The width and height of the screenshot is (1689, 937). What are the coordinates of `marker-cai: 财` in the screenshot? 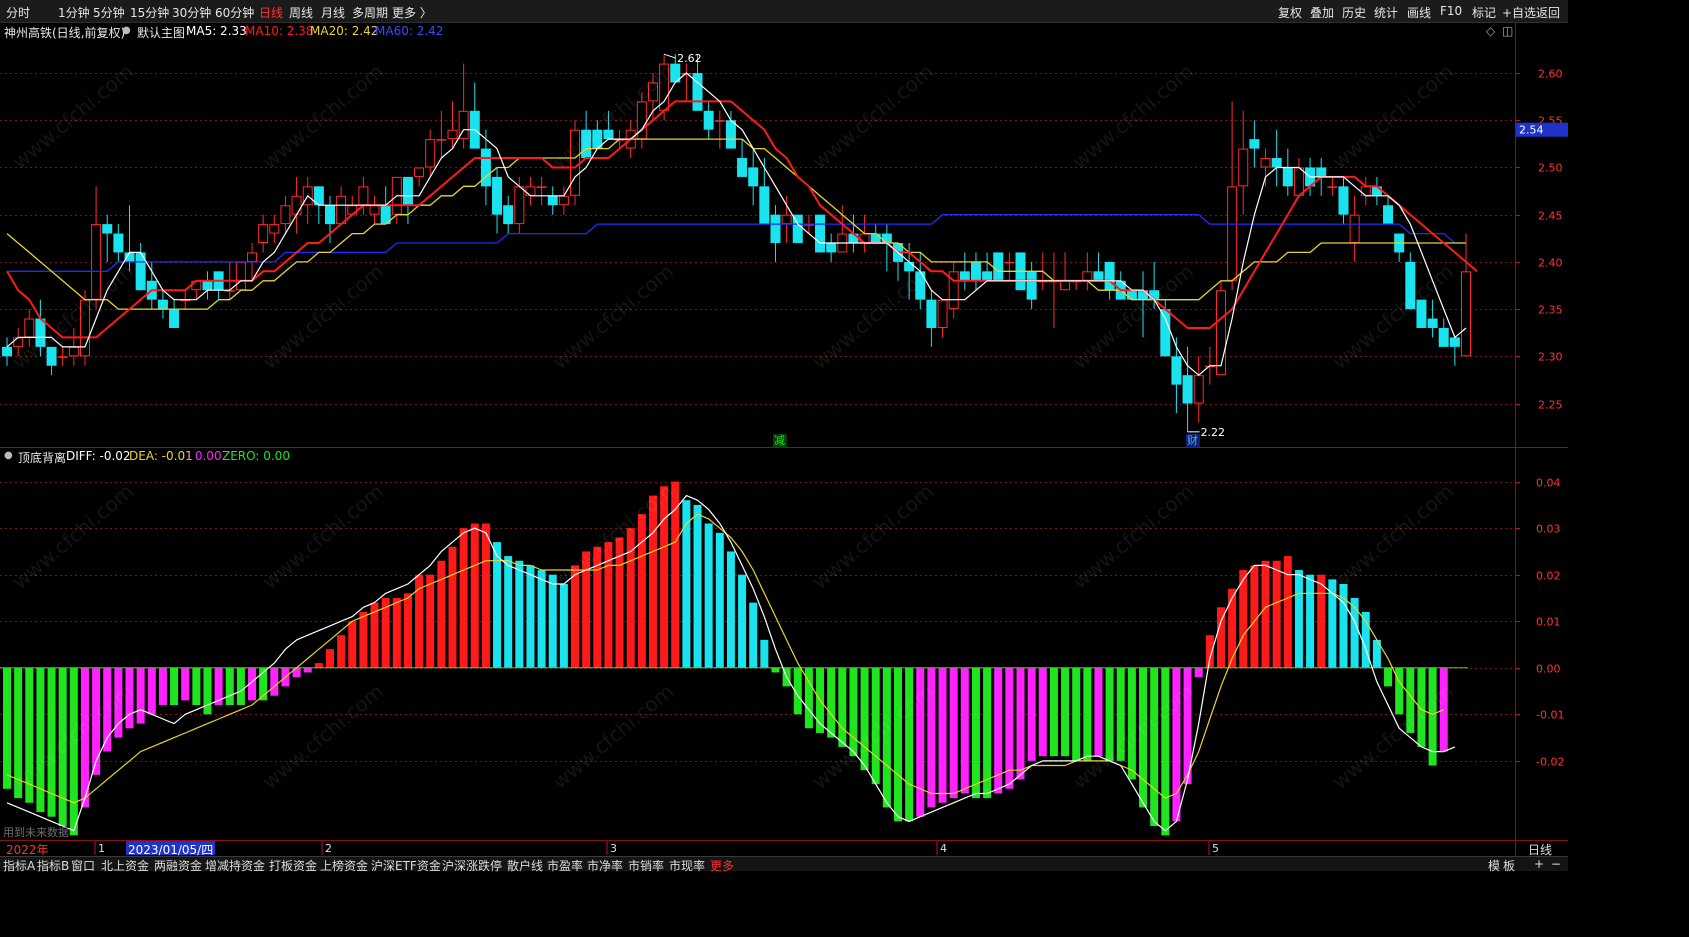 It's located at (1192, 440).